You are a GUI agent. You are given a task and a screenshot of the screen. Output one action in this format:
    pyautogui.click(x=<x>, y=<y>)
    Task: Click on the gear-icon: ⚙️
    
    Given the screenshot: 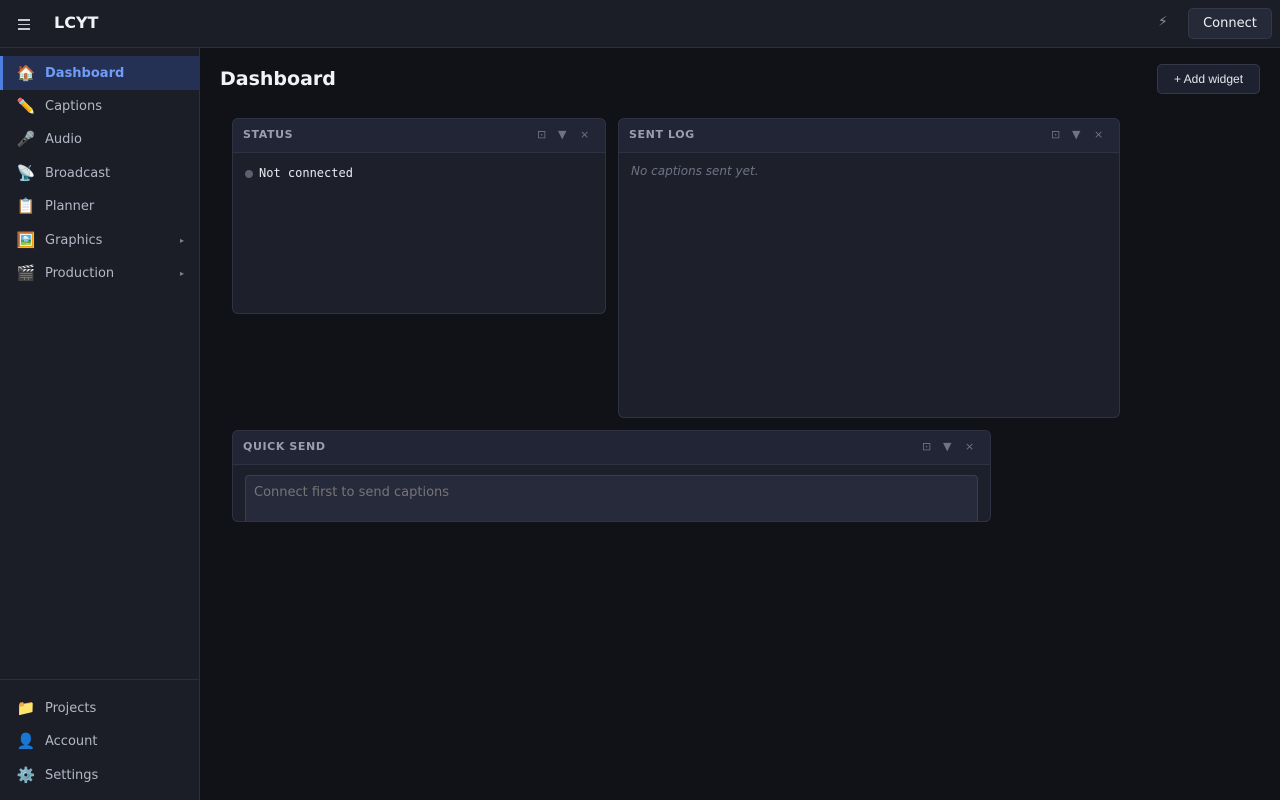 What is the action you would take?
    pyautogui.click(x=26, y=775)
    